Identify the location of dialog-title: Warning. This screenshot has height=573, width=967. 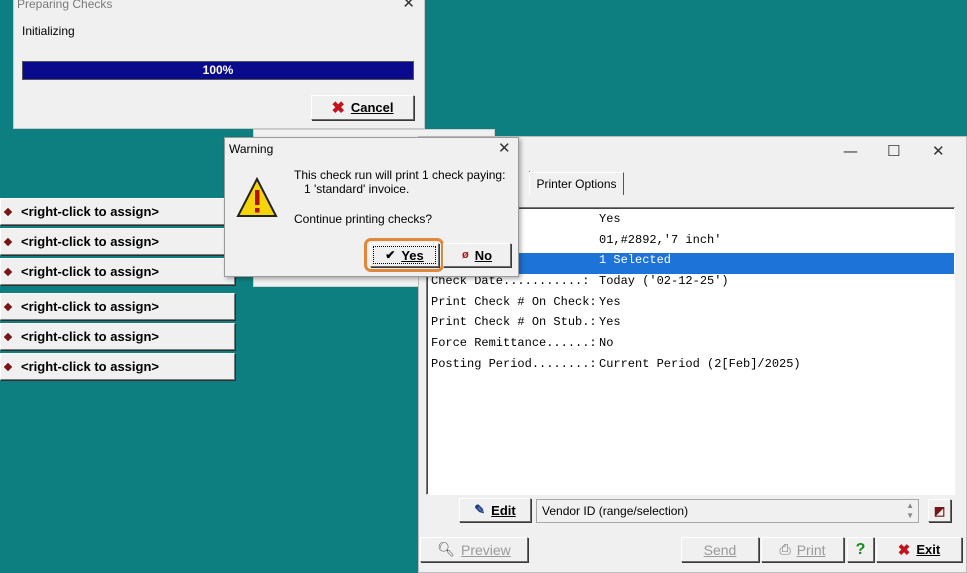
(251, 149).